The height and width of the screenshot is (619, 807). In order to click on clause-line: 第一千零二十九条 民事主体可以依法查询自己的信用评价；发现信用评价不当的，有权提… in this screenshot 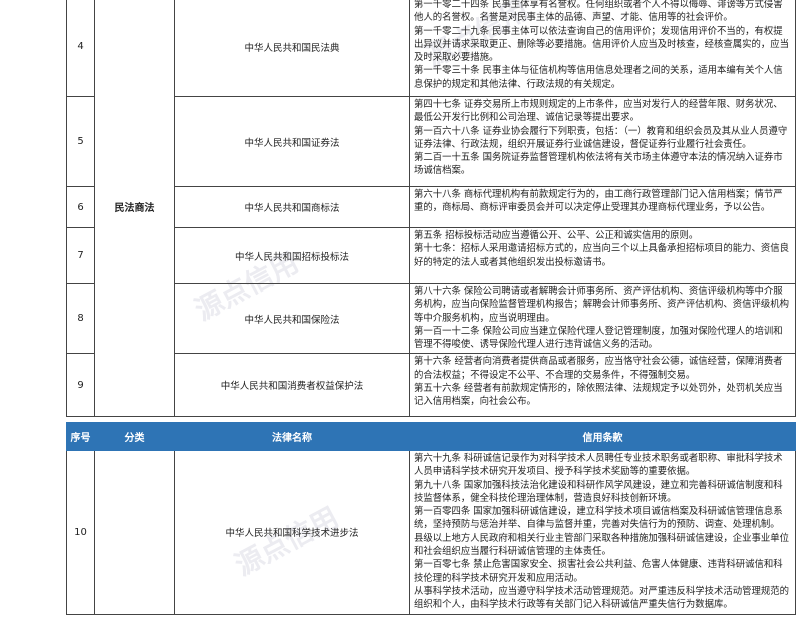, I will do `click(602, 44)`.